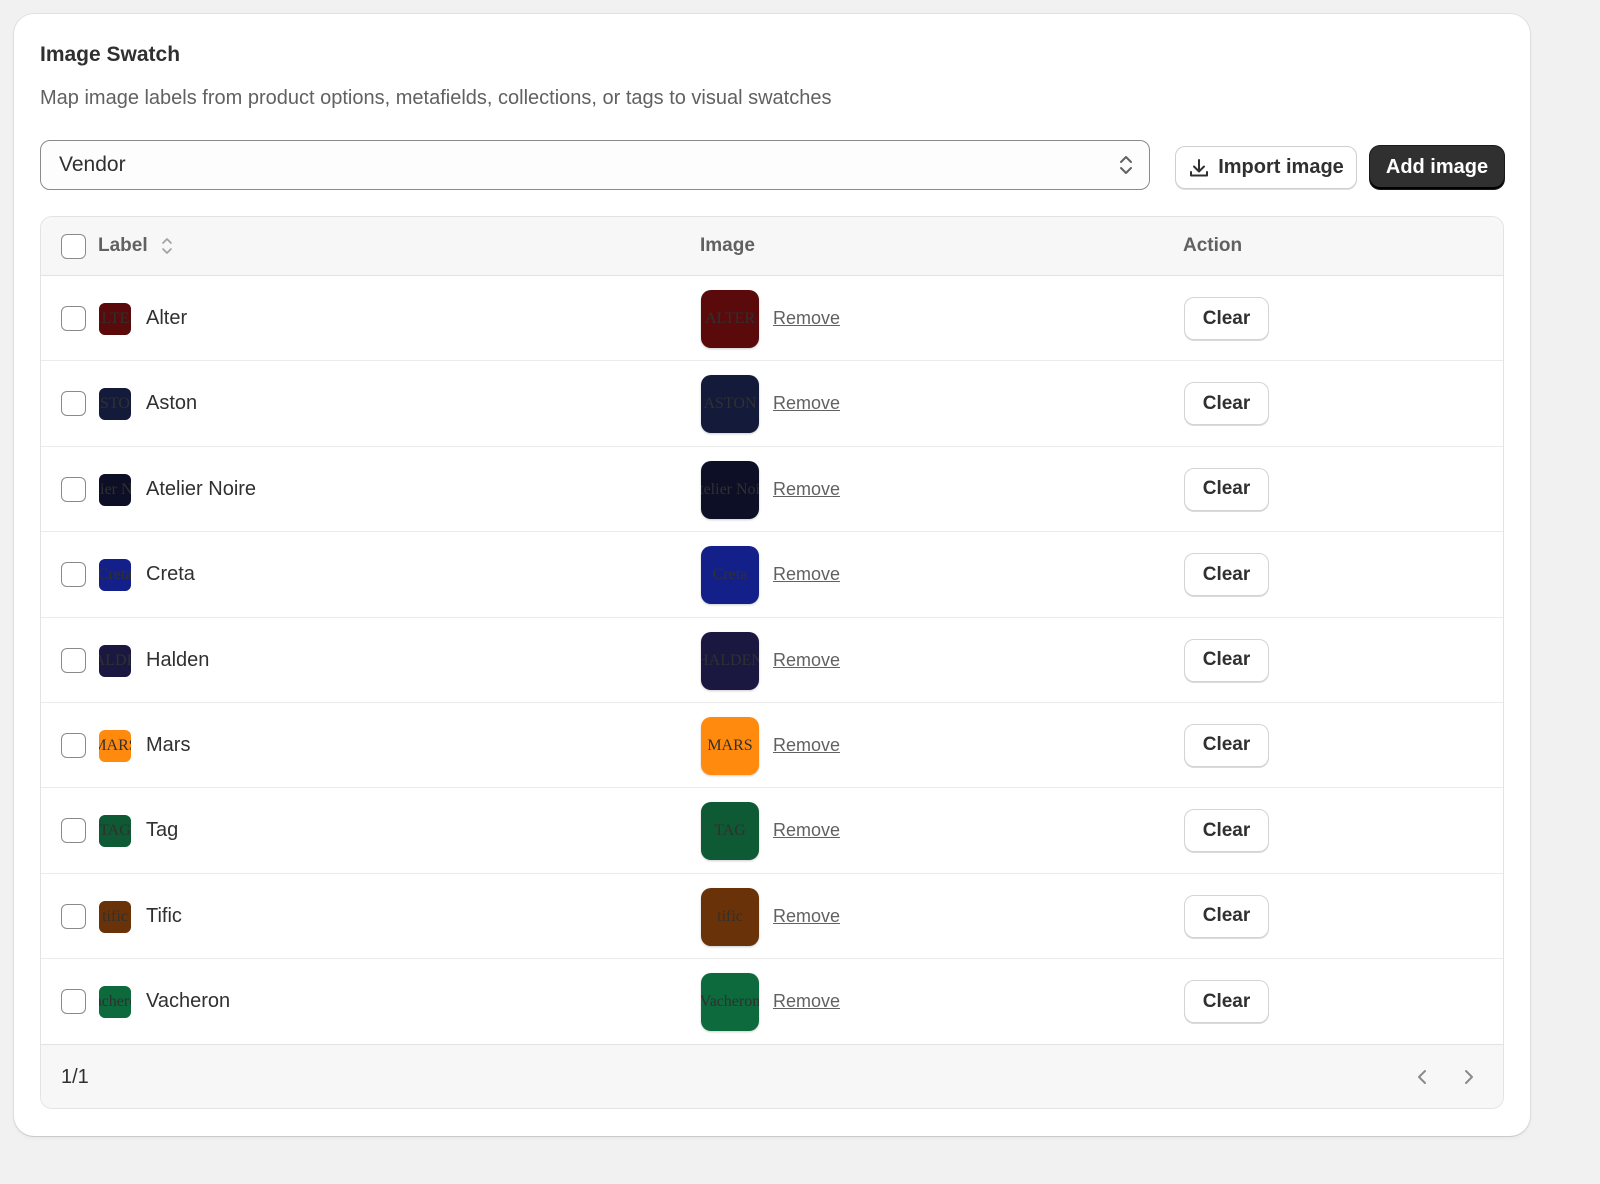 This screenshot has width=1600, height=1184. What do you see at coordinates (115, 575) in the screenshot?
I see `thumbnail-logo-text: Creta` at bounding box center [115, 575].